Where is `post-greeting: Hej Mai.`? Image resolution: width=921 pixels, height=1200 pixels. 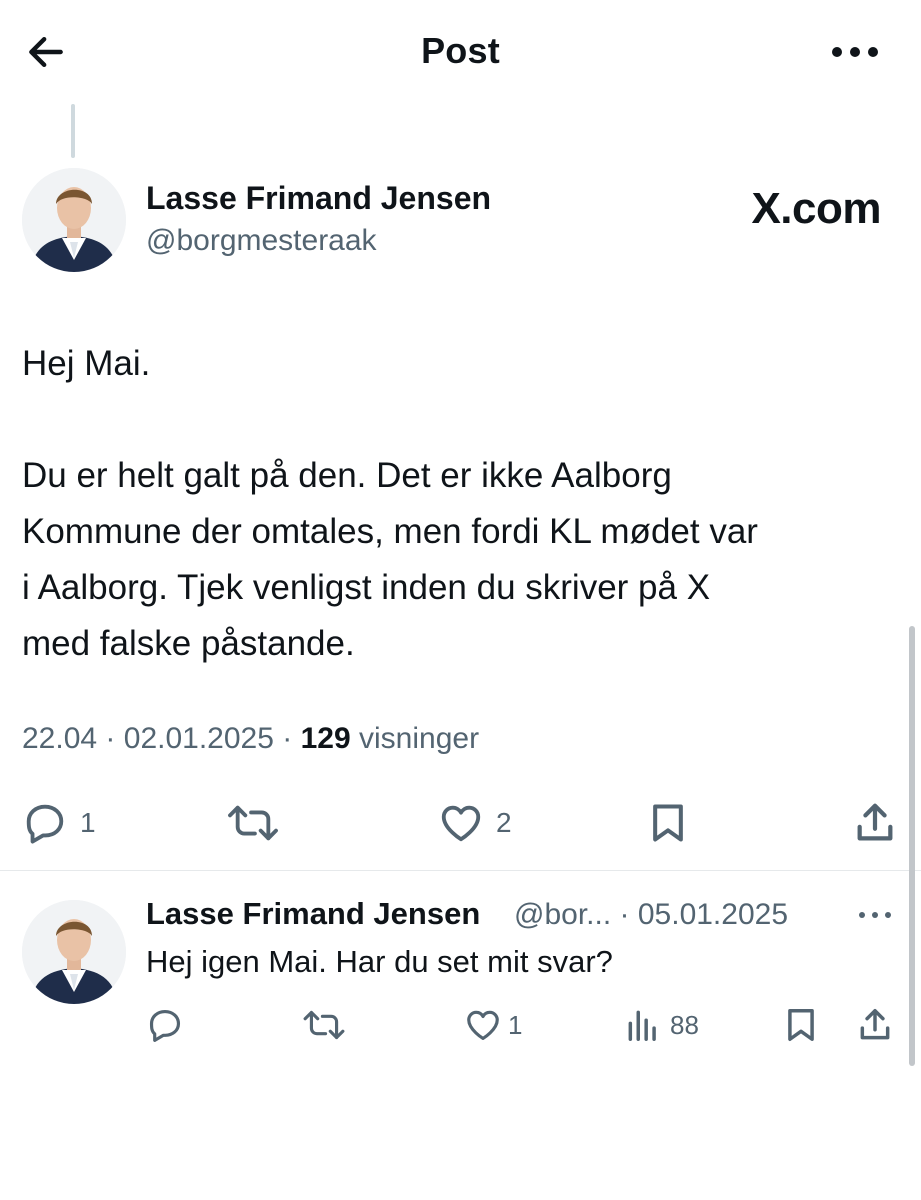
post-greeting: Hej Mai. is located at coordinates (86, 363).